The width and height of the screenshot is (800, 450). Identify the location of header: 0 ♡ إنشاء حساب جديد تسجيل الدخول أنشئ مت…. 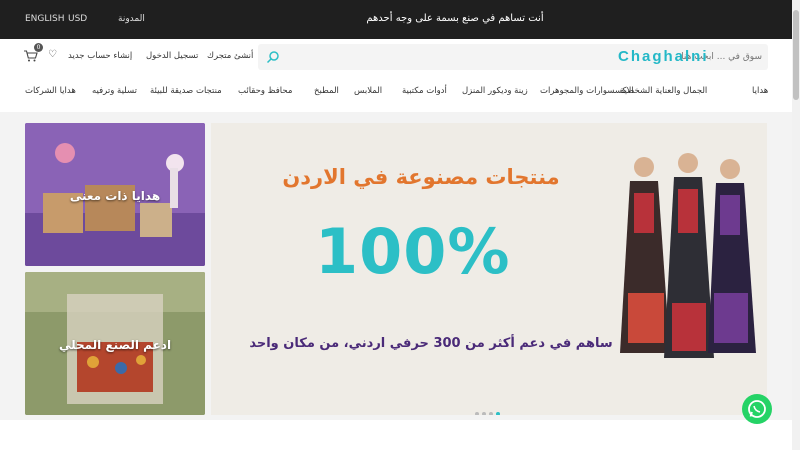
(396, 58).